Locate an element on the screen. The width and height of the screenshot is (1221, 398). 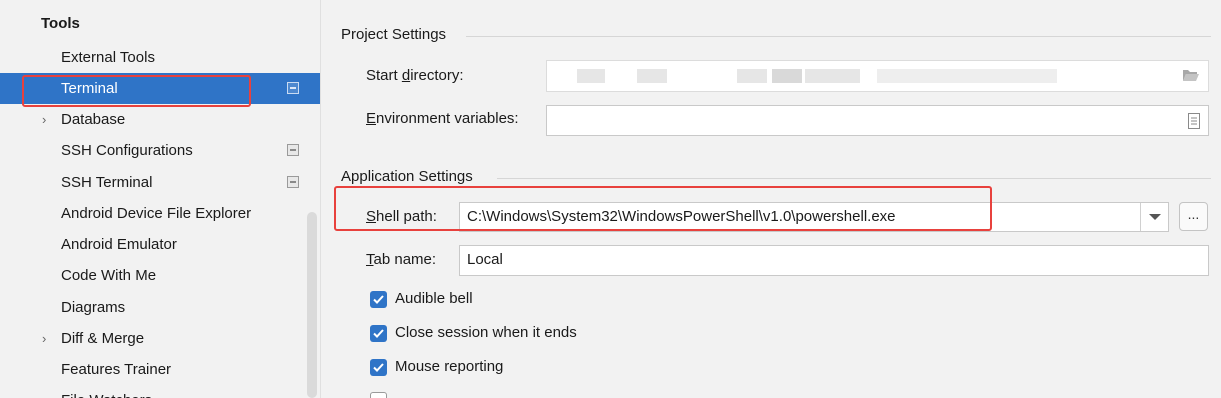
tab-name-label: Tab name: is located at coordinates (401, 259).